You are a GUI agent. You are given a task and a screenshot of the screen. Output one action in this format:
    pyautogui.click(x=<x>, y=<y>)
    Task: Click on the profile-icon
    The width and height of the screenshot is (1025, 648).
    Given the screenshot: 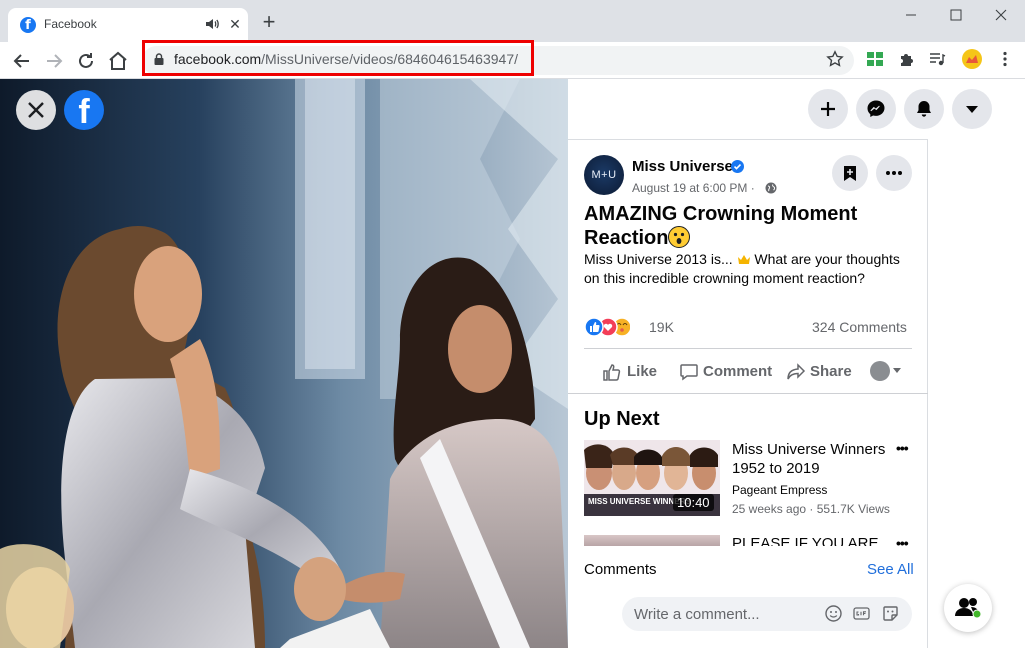 What is the action you would take?
    pyautogui.click(x=972, y=59)
    